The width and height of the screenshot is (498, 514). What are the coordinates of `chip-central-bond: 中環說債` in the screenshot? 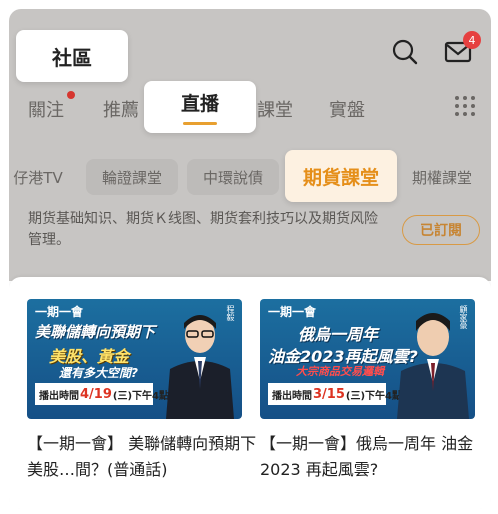 It's located at (233, 177).